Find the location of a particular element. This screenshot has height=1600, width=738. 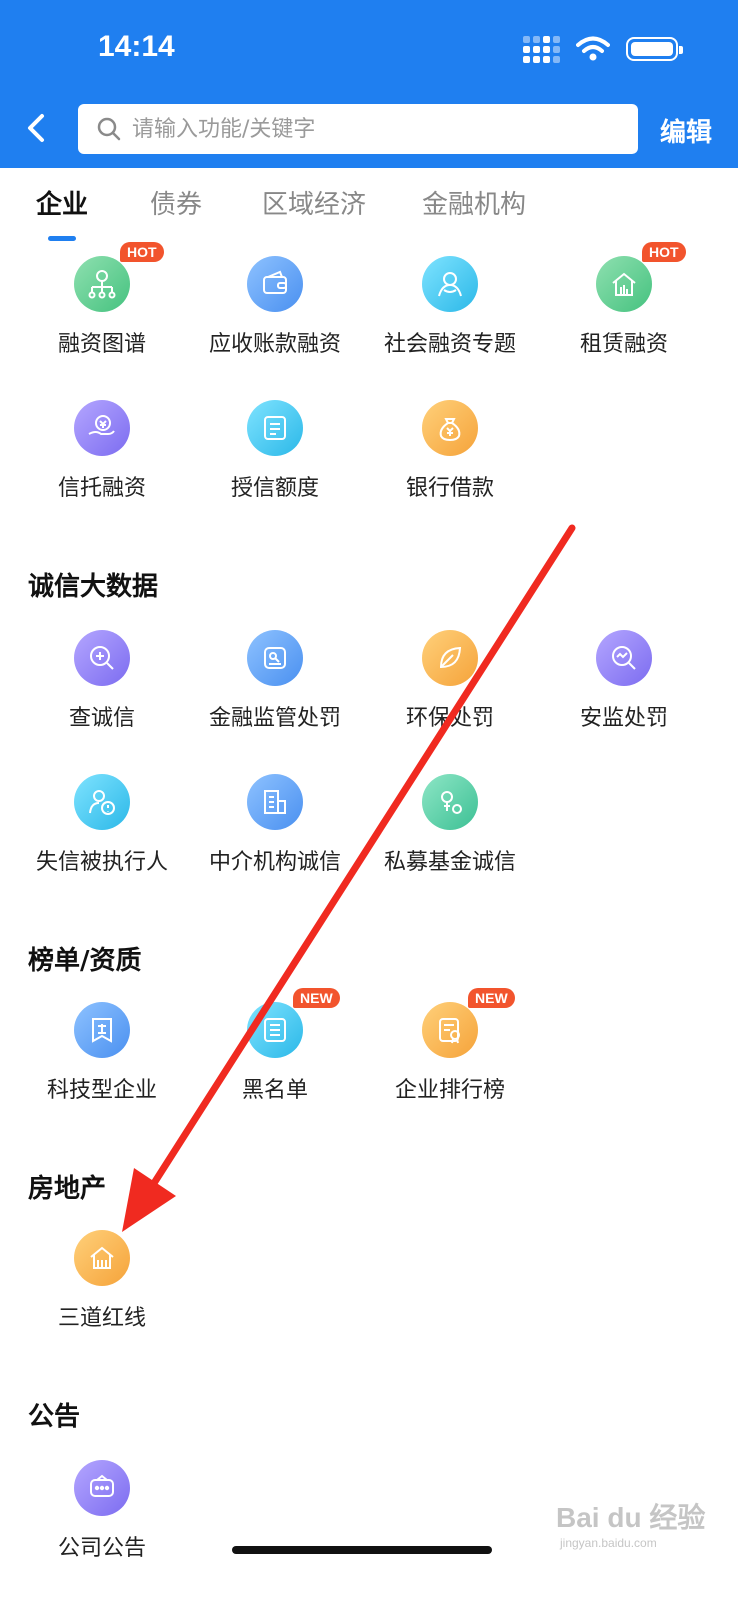

grid-item-receivables-financing: 应收账款融资 is located at coordinates (275, 311).